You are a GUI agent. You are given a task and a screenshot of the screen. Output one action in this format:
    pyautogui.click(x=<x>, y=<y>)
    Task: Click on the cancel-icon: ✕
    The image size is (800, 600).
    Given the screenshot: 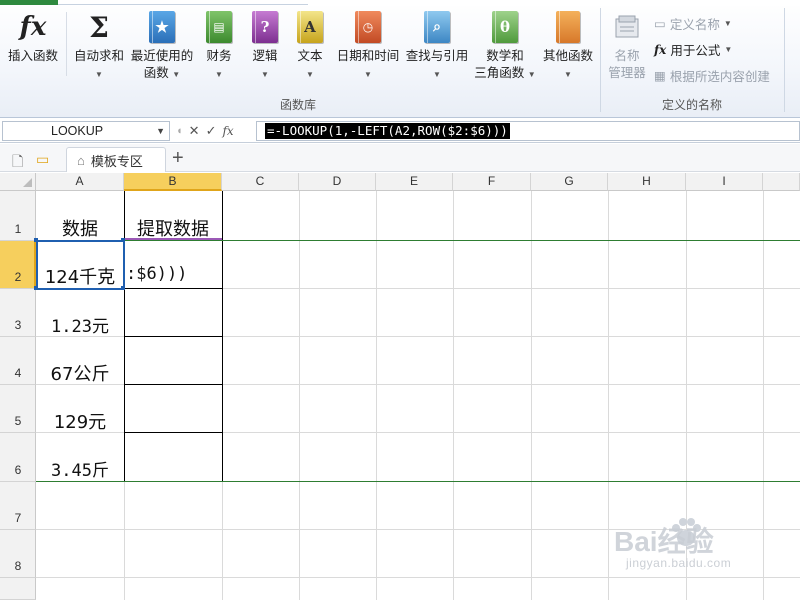 What is the action you would take?
    pyautogui.click(x=194, y=131)
    